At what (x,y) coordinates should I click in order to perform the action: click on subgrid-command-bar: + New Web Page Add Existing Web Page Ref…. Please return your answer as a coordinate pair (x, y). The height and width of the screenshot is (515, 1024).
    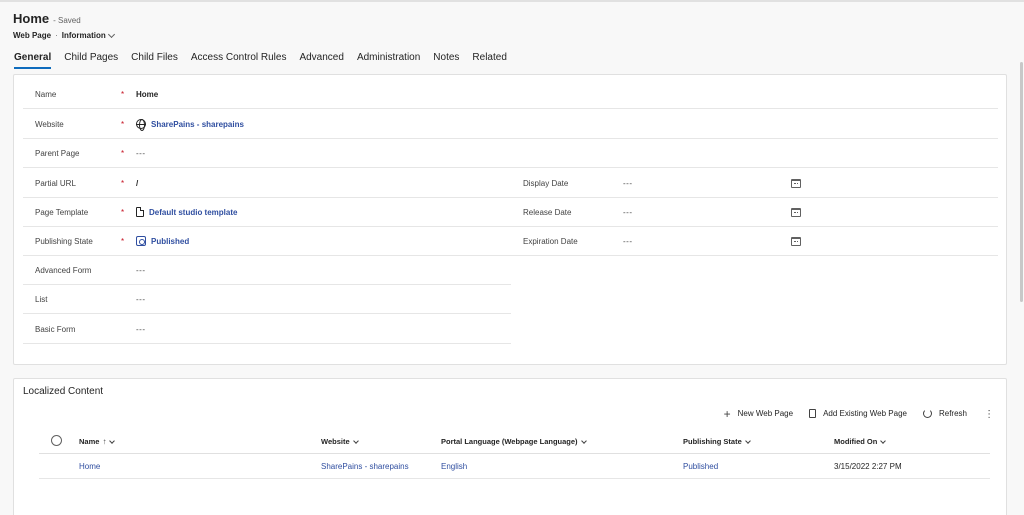
    Looking at the image, I should click on (858, 413).